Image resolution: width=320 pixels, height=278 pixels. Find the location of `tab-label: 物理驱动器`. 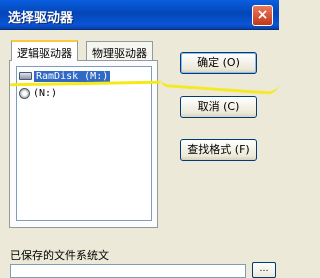

tab-label: 物理驱动器 is located at coordinates (119, 53).